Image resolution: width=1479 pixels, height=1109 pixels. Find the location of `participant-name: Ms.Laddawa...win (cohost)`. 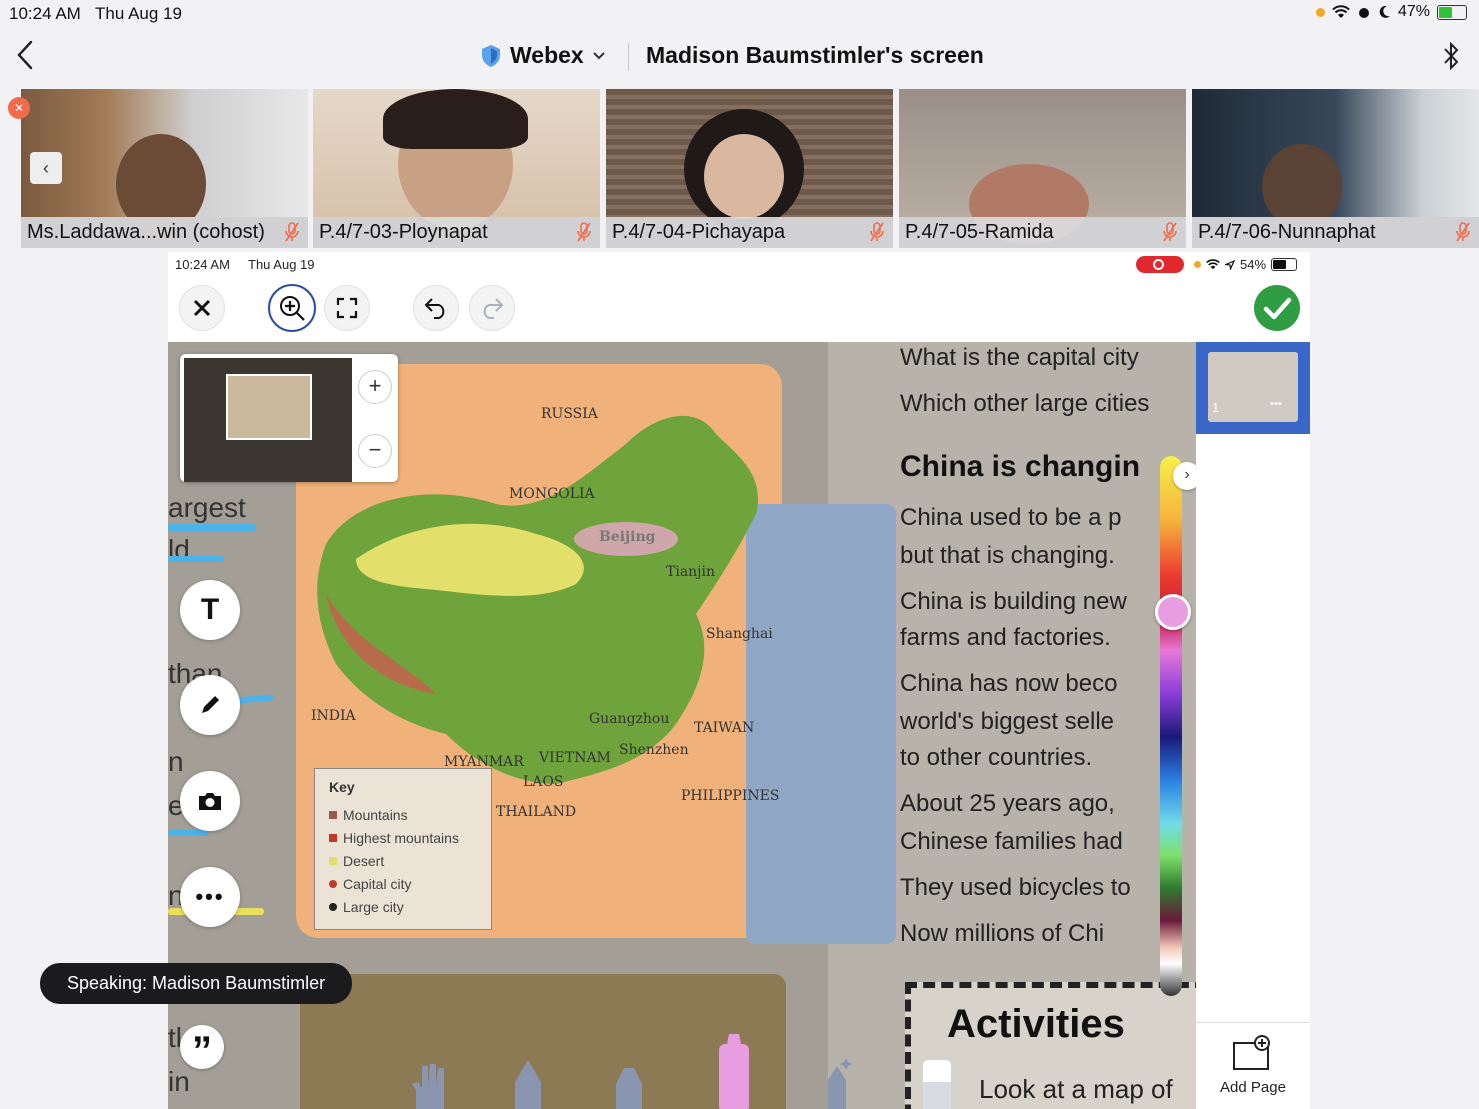

participant-name: Ms.Laddawa...win (cohost) is located at coordinates (146, 232).